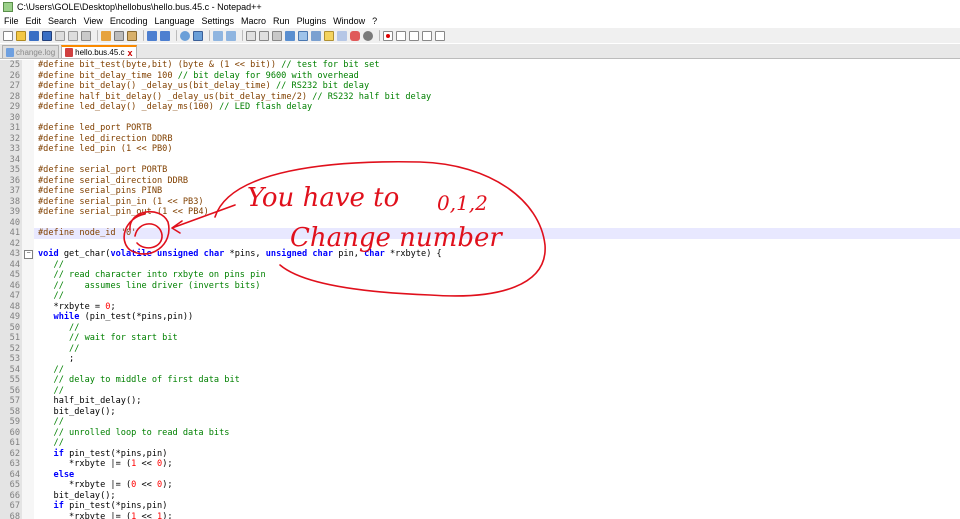 This screenshot has height=519, width=960. I want to click on close-all-icon, so click(73, 35).